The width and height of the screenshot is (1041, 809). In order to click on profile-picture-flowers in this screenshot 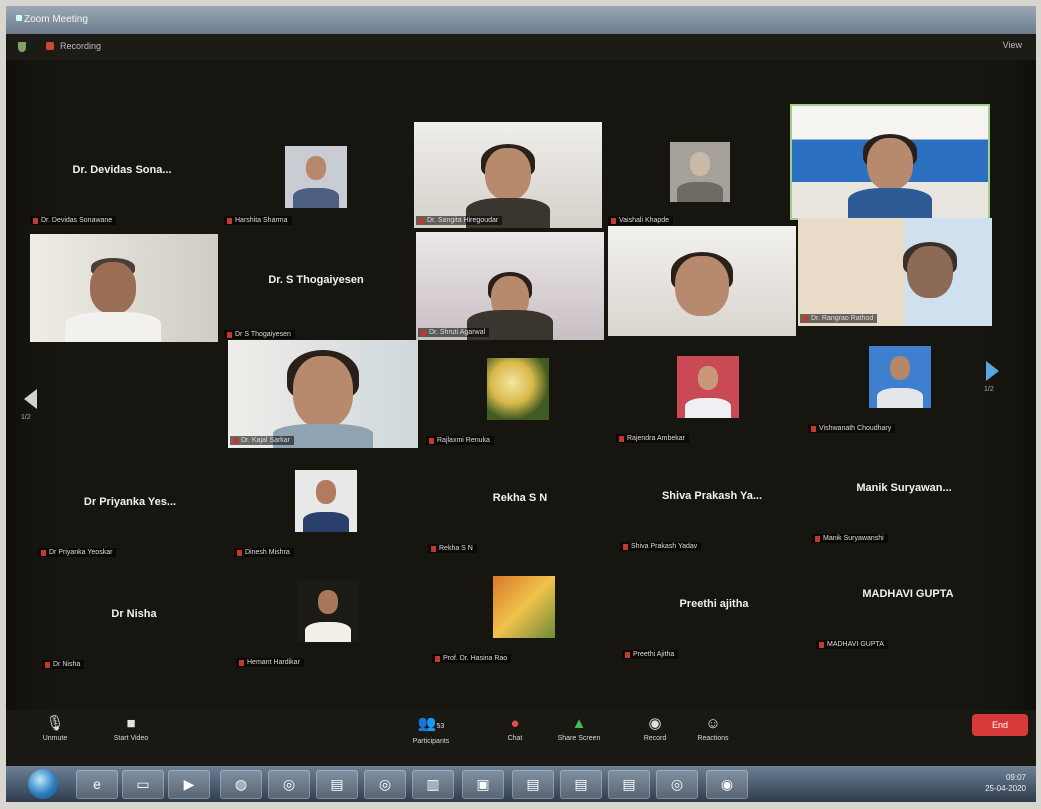, I will do `click(518, 389)`.